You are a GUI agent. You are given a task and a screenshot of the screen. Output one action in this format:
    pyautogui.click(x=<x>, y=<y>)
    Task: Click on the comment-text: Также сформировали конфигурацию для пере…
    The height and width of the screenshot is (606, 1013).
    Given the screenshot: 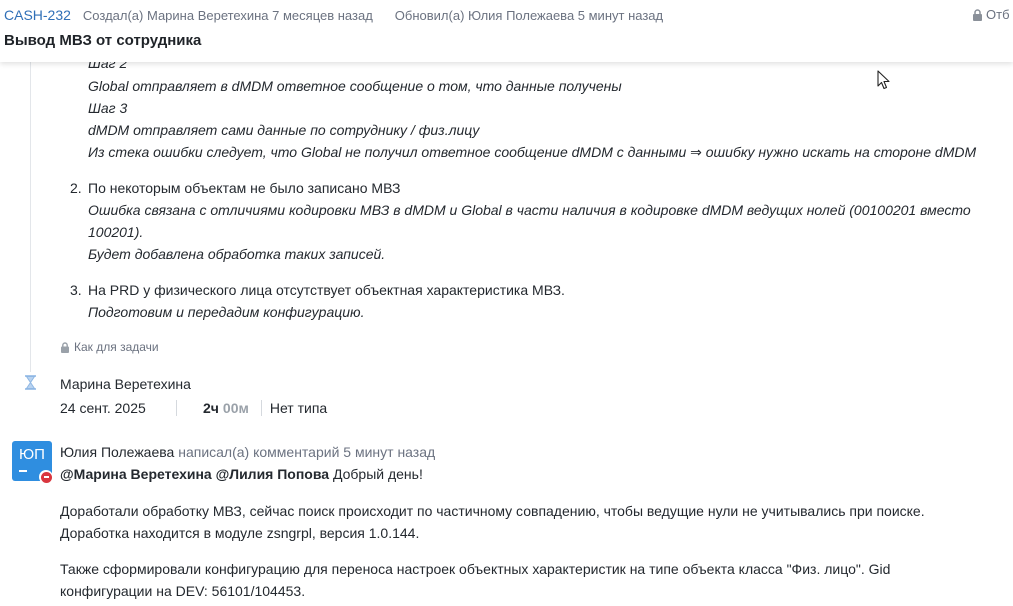 What is the action you would take?
    pyautogui.click(x=475, y=569)
    